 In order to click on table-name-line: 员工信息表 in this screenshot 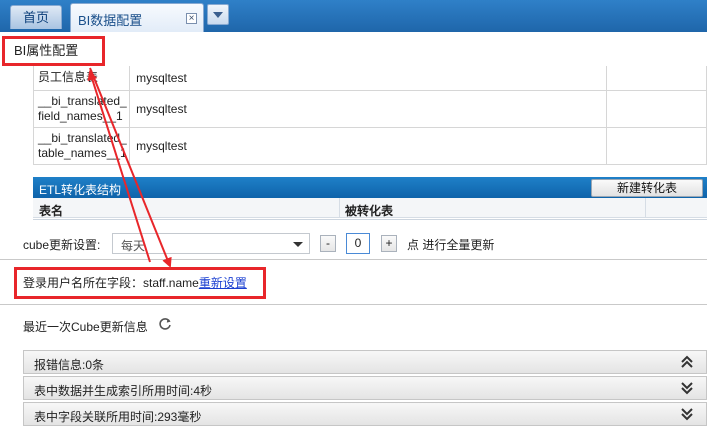, I will do `click(68, 77)`.